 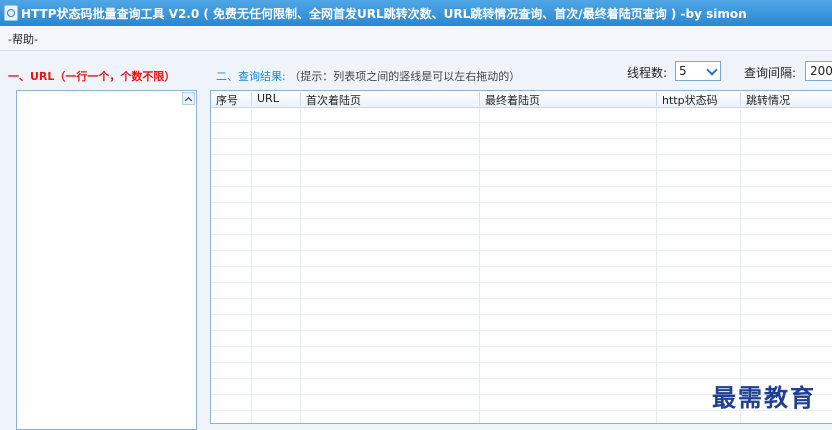 I want to click on column-header-redirects: 跳转情况, so click(x=786, y=99).